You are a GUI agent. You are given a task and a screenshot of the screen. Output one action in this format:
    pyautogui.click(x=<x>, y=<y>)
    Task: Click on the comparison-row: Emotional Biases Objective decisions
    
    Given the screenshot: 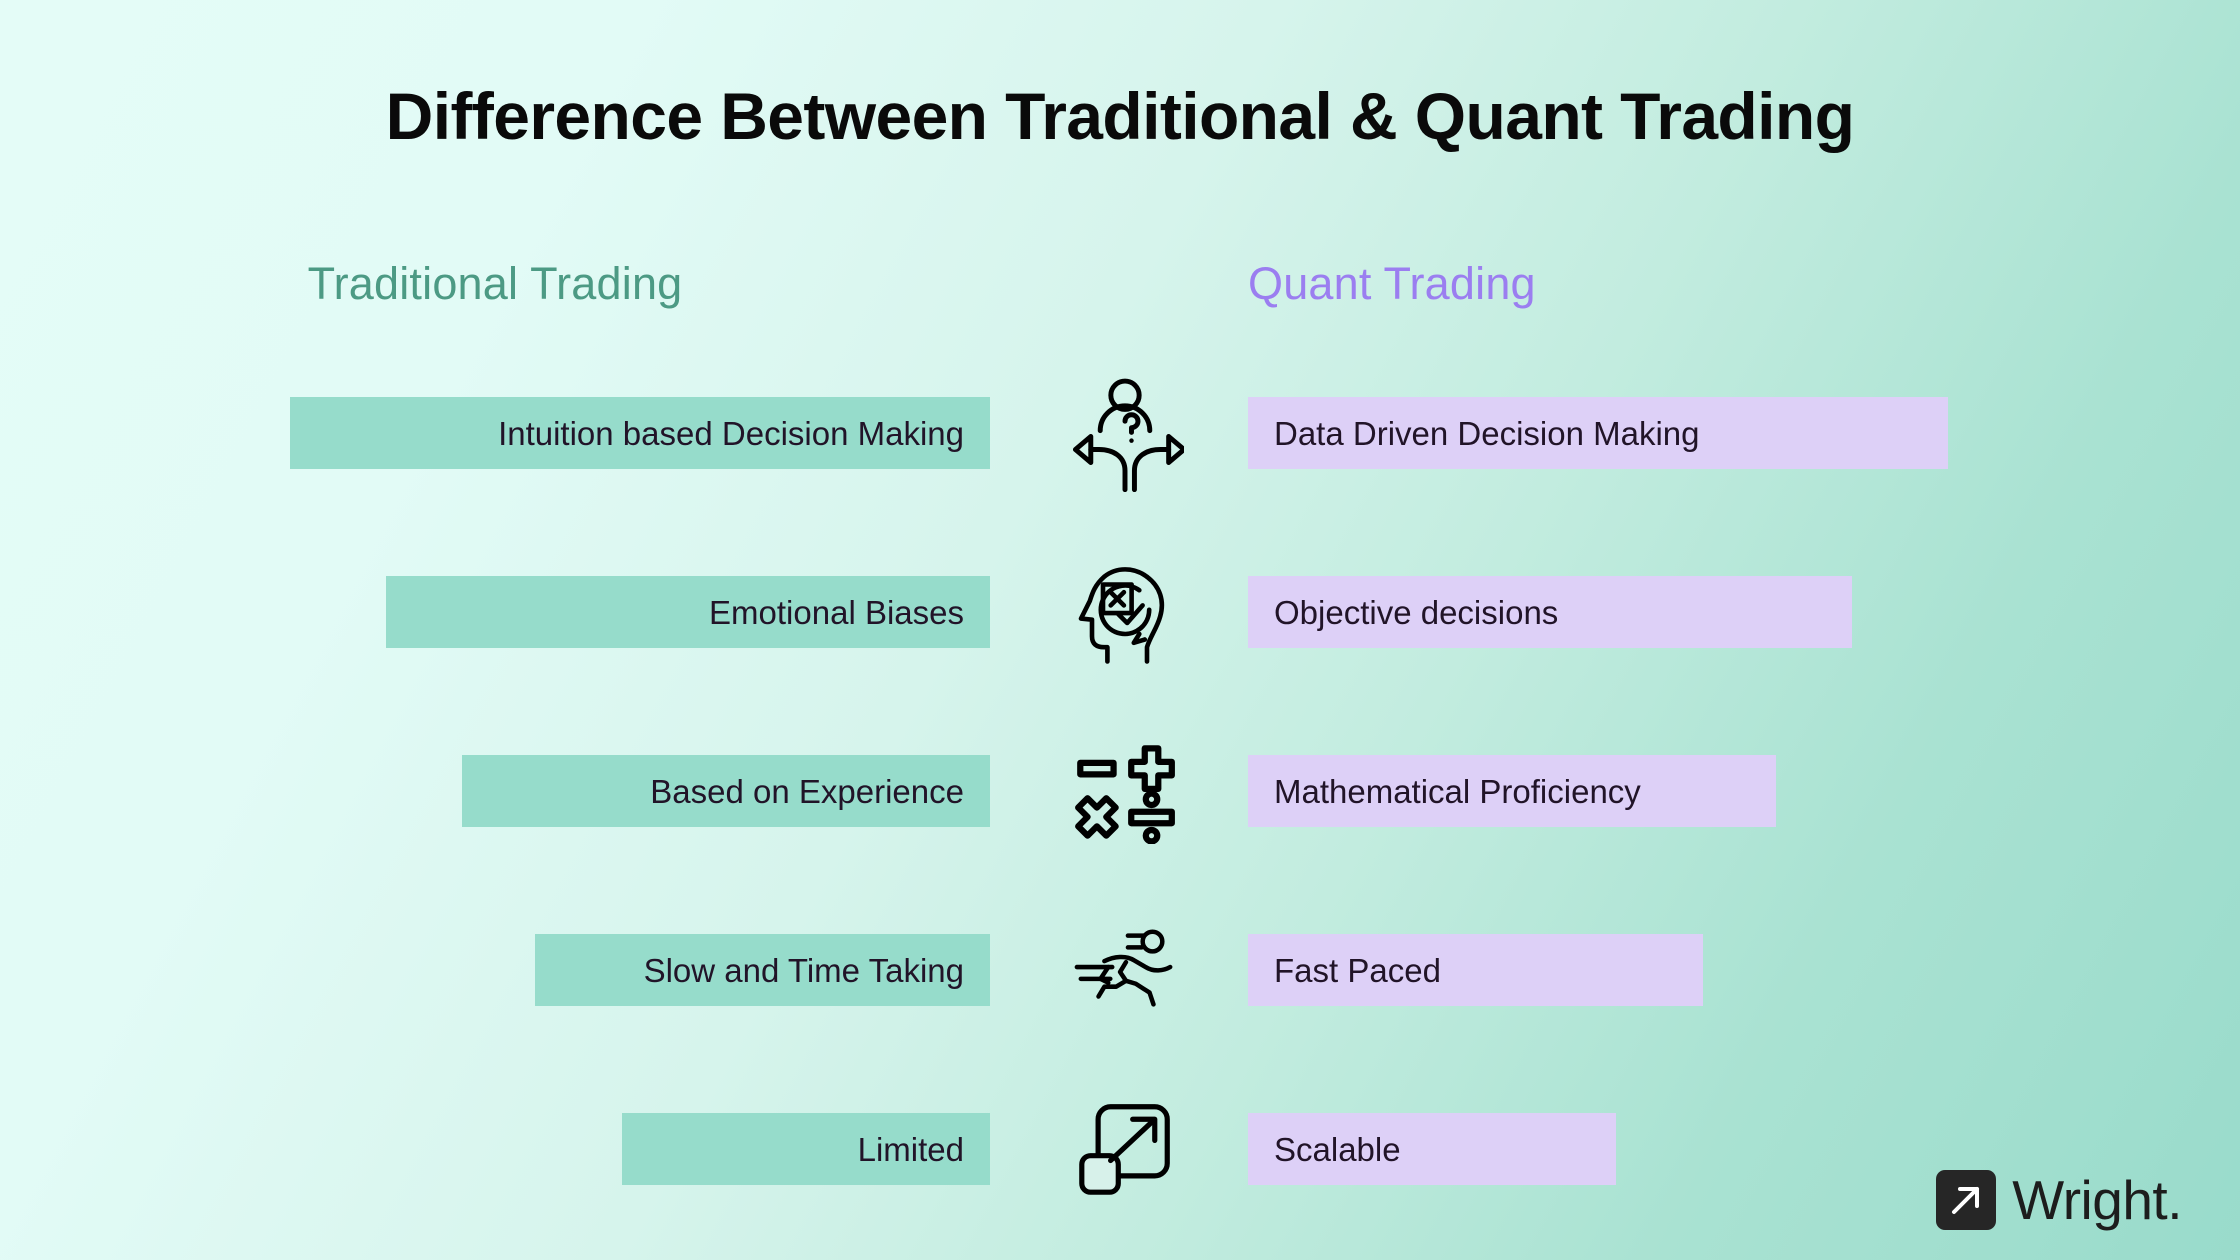 What is the action you would take?
    pyautogui.click(x=1120, y=615)
    